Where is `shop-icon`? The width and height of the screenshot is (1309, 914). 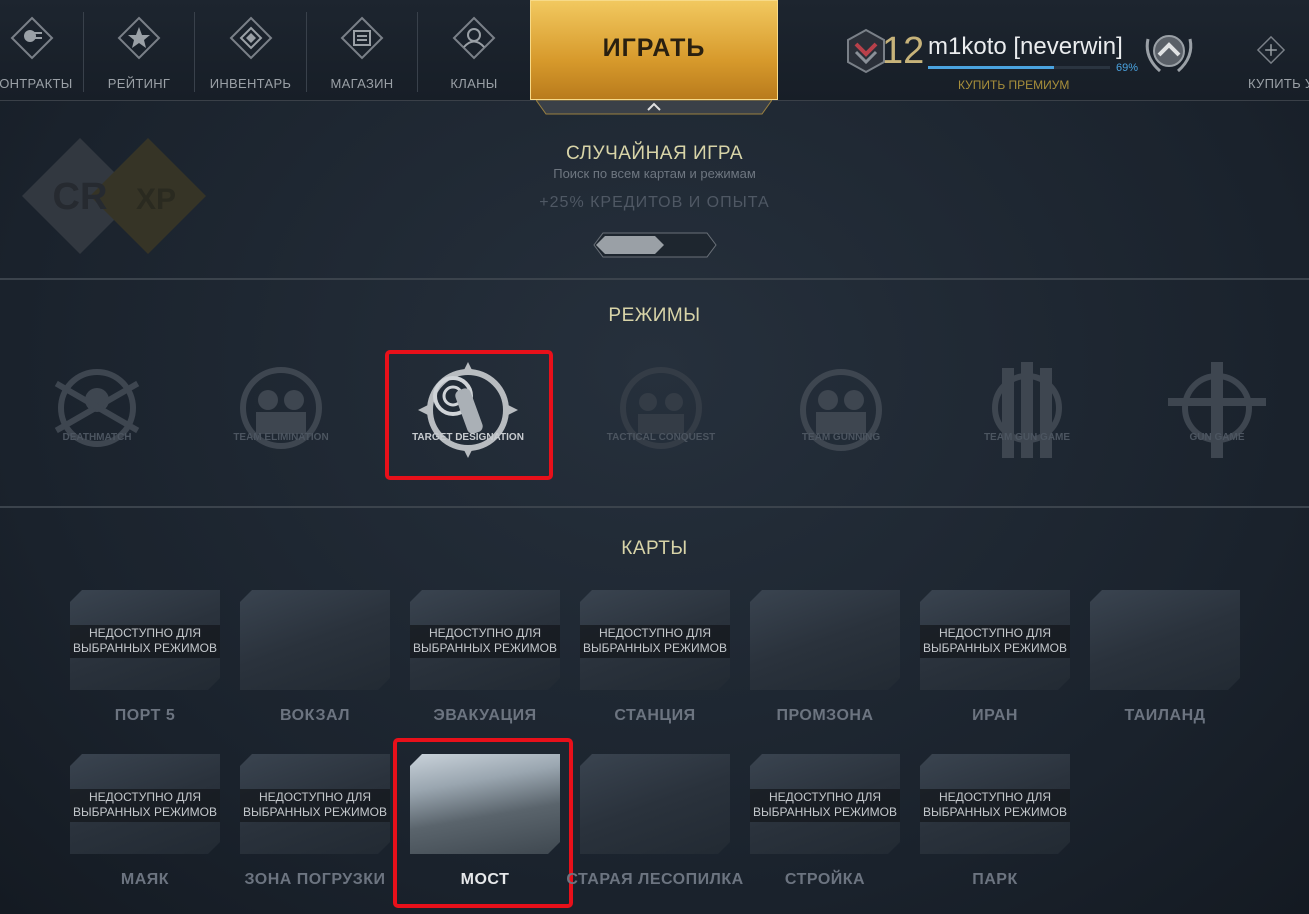 shop-icon is located at coordinates (362, 38).